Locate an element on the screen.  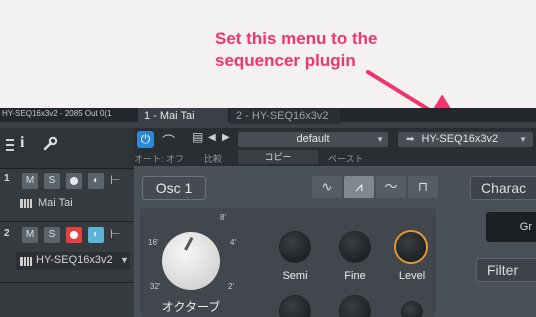
osc-label: Osc 1 is located at coordinates (174, 188).